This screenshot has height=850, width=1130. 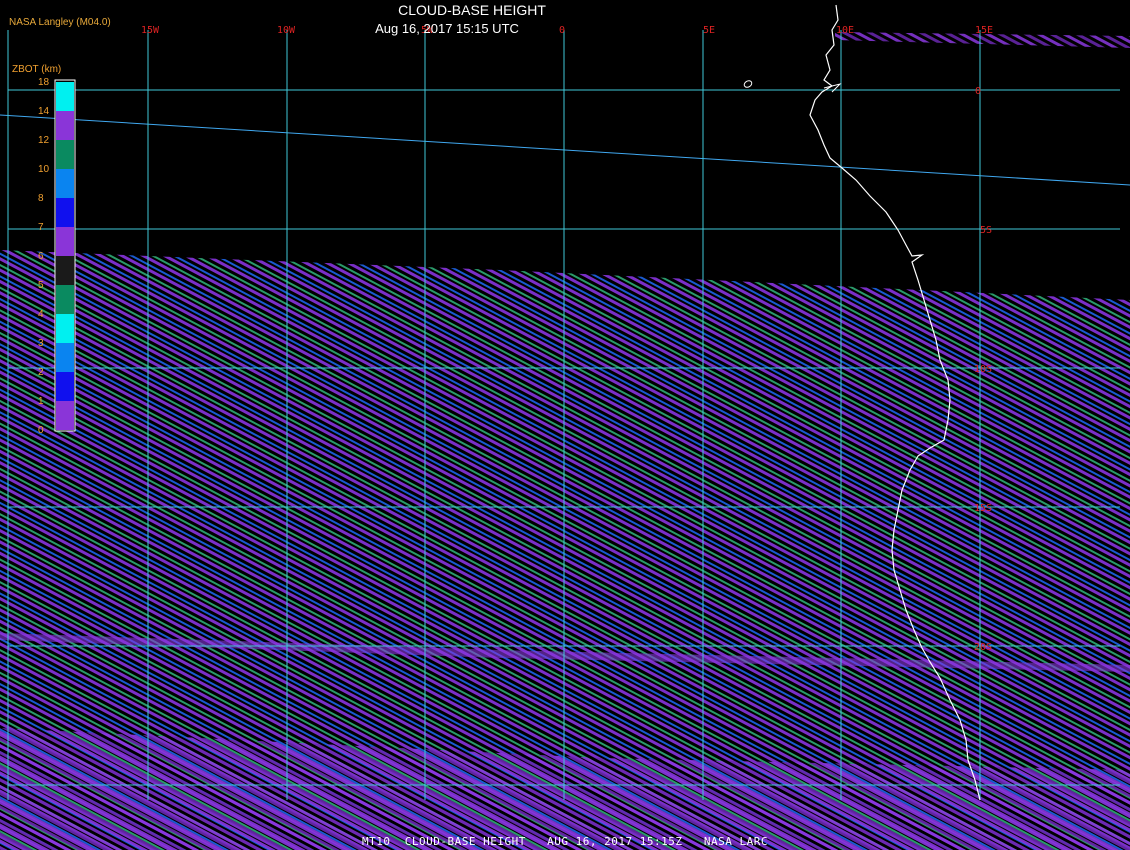 What do you see at coordinates (41, 372) in the screenshot?
I see `colorbar-tick-label: 2` at bounding box center [41, 372].